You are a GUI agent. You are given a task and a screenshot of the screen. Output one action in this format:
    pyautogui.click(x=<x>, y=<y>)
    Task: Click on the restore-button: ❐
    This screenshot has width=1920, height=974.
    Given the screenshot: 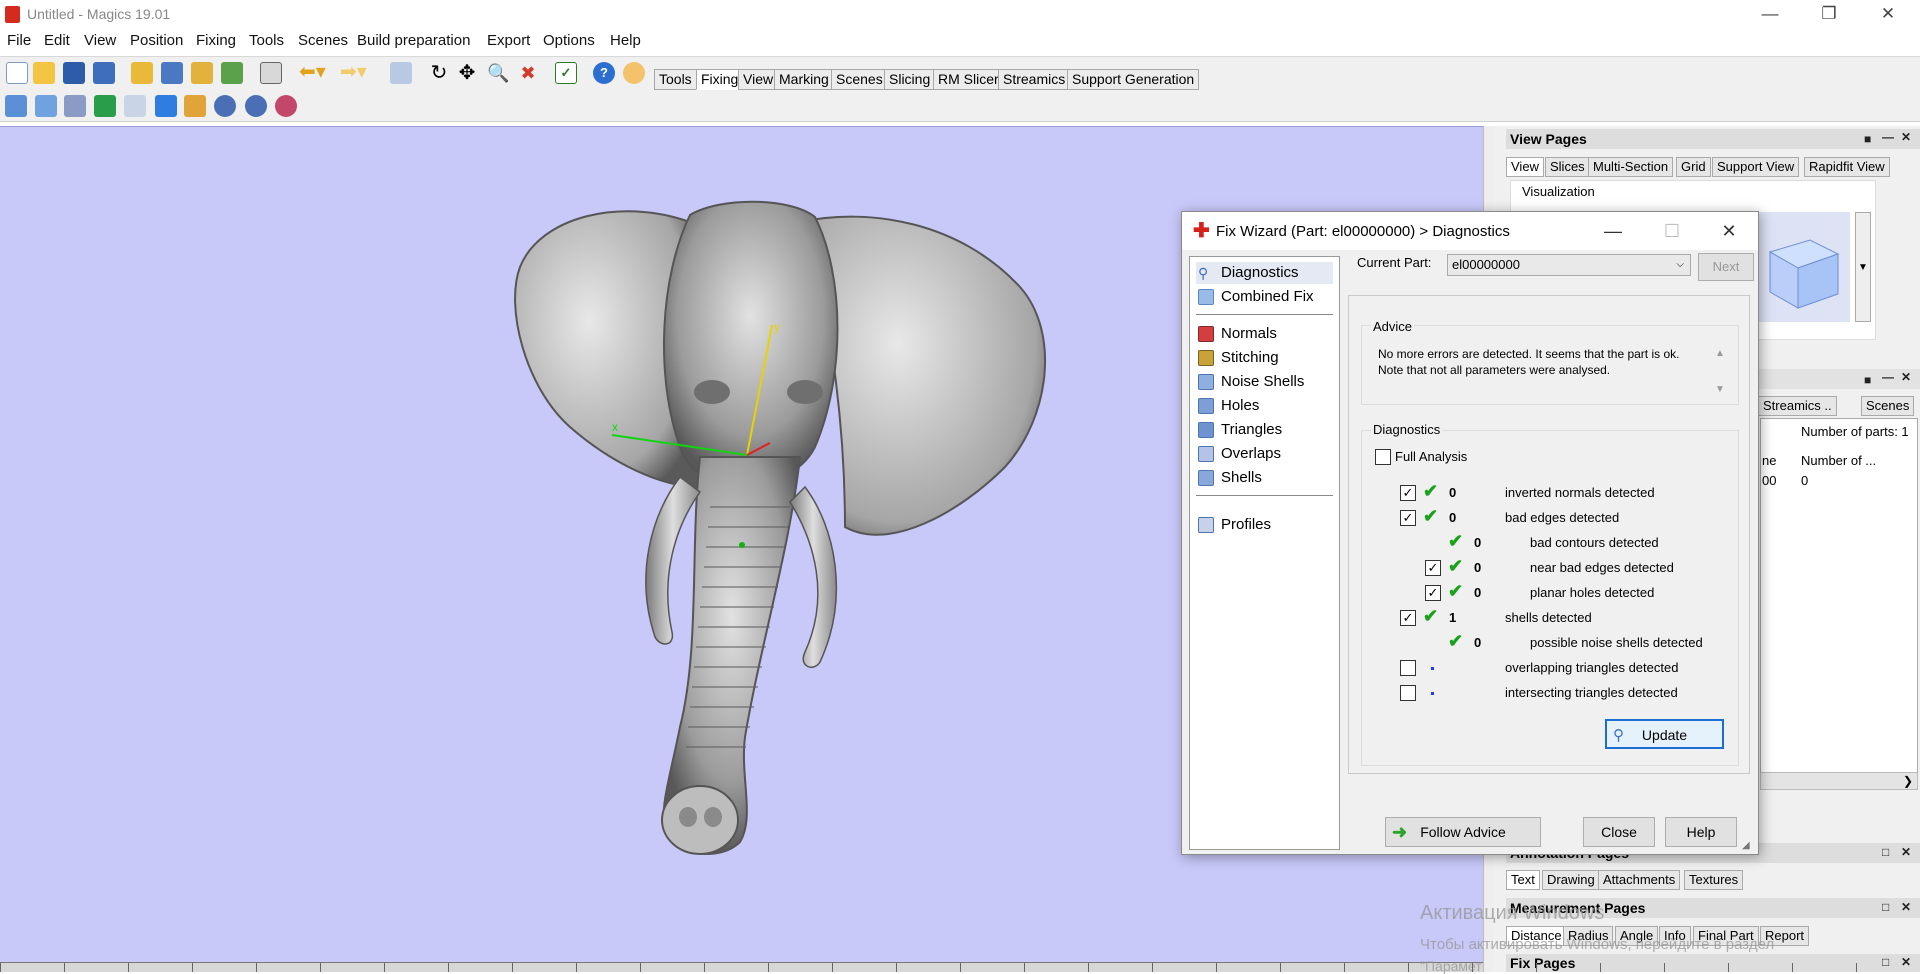 What is the action you would take?
    pyautogui.click(x=1829, y=15)
    